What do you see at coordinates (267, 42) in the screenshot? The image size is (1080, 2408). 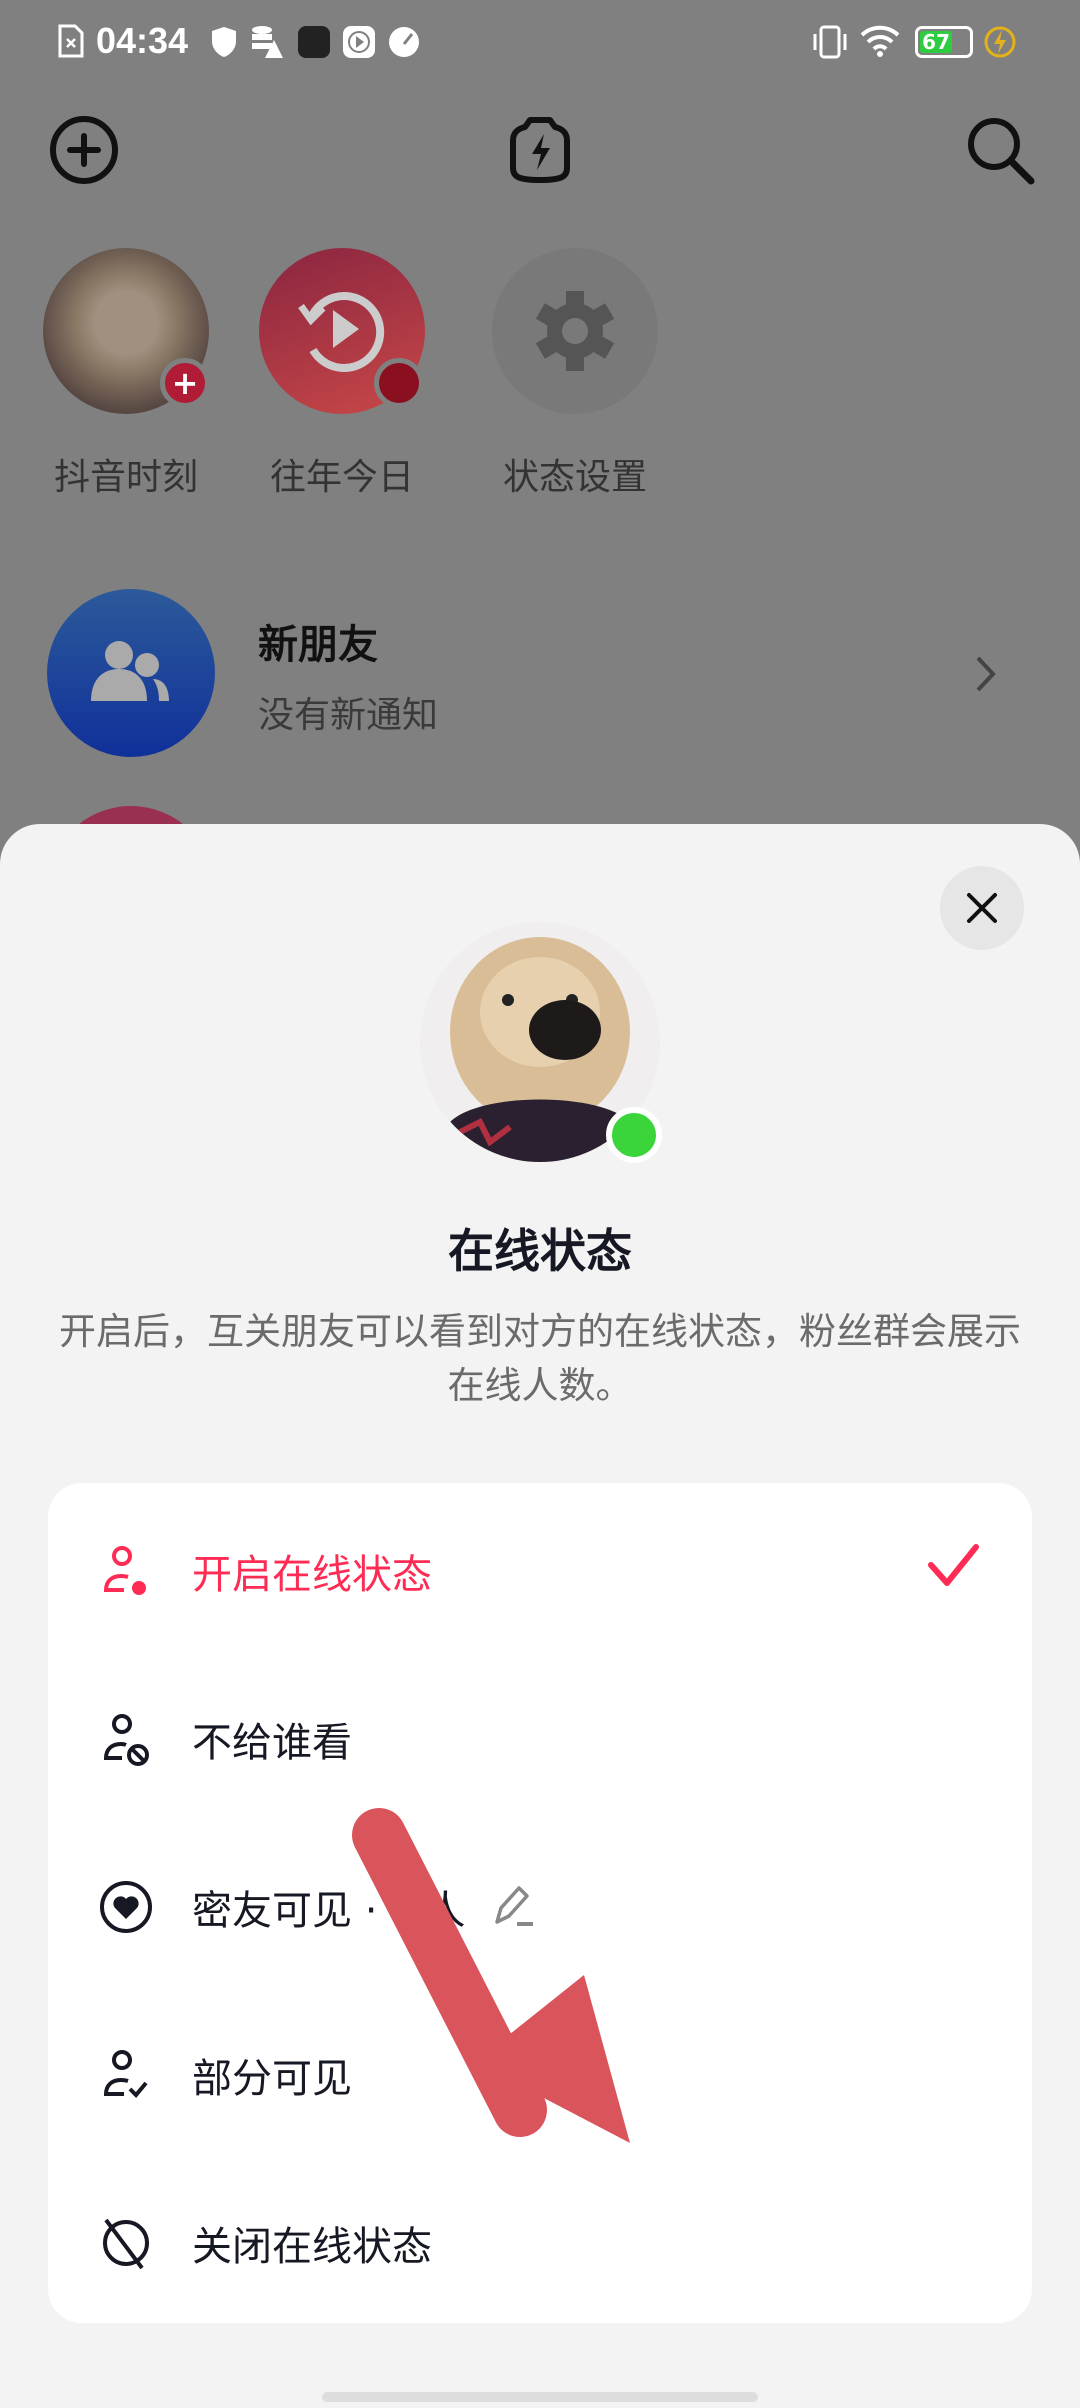 I see `data-warning-icon` at bounding box center [267, 42].